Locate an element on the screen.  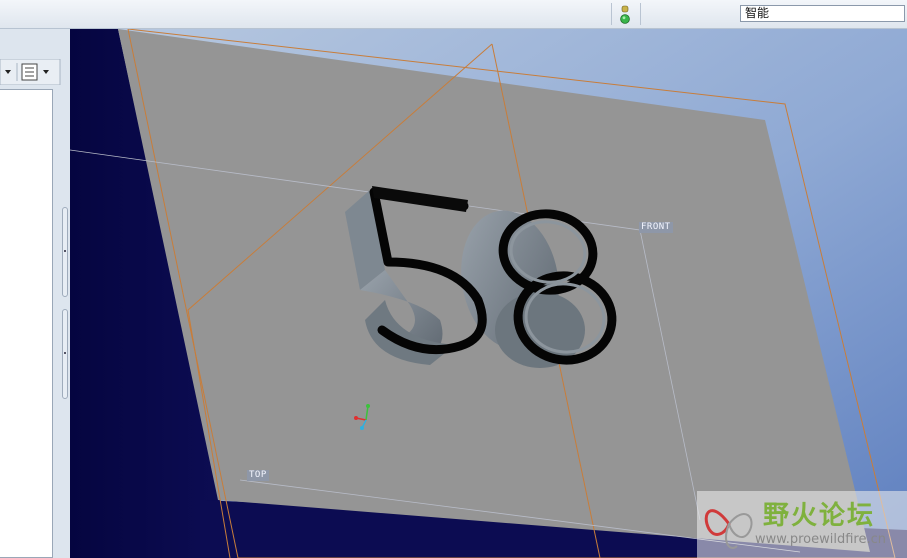
top-toolbar: 智能 is located at coordinates (453, 14).